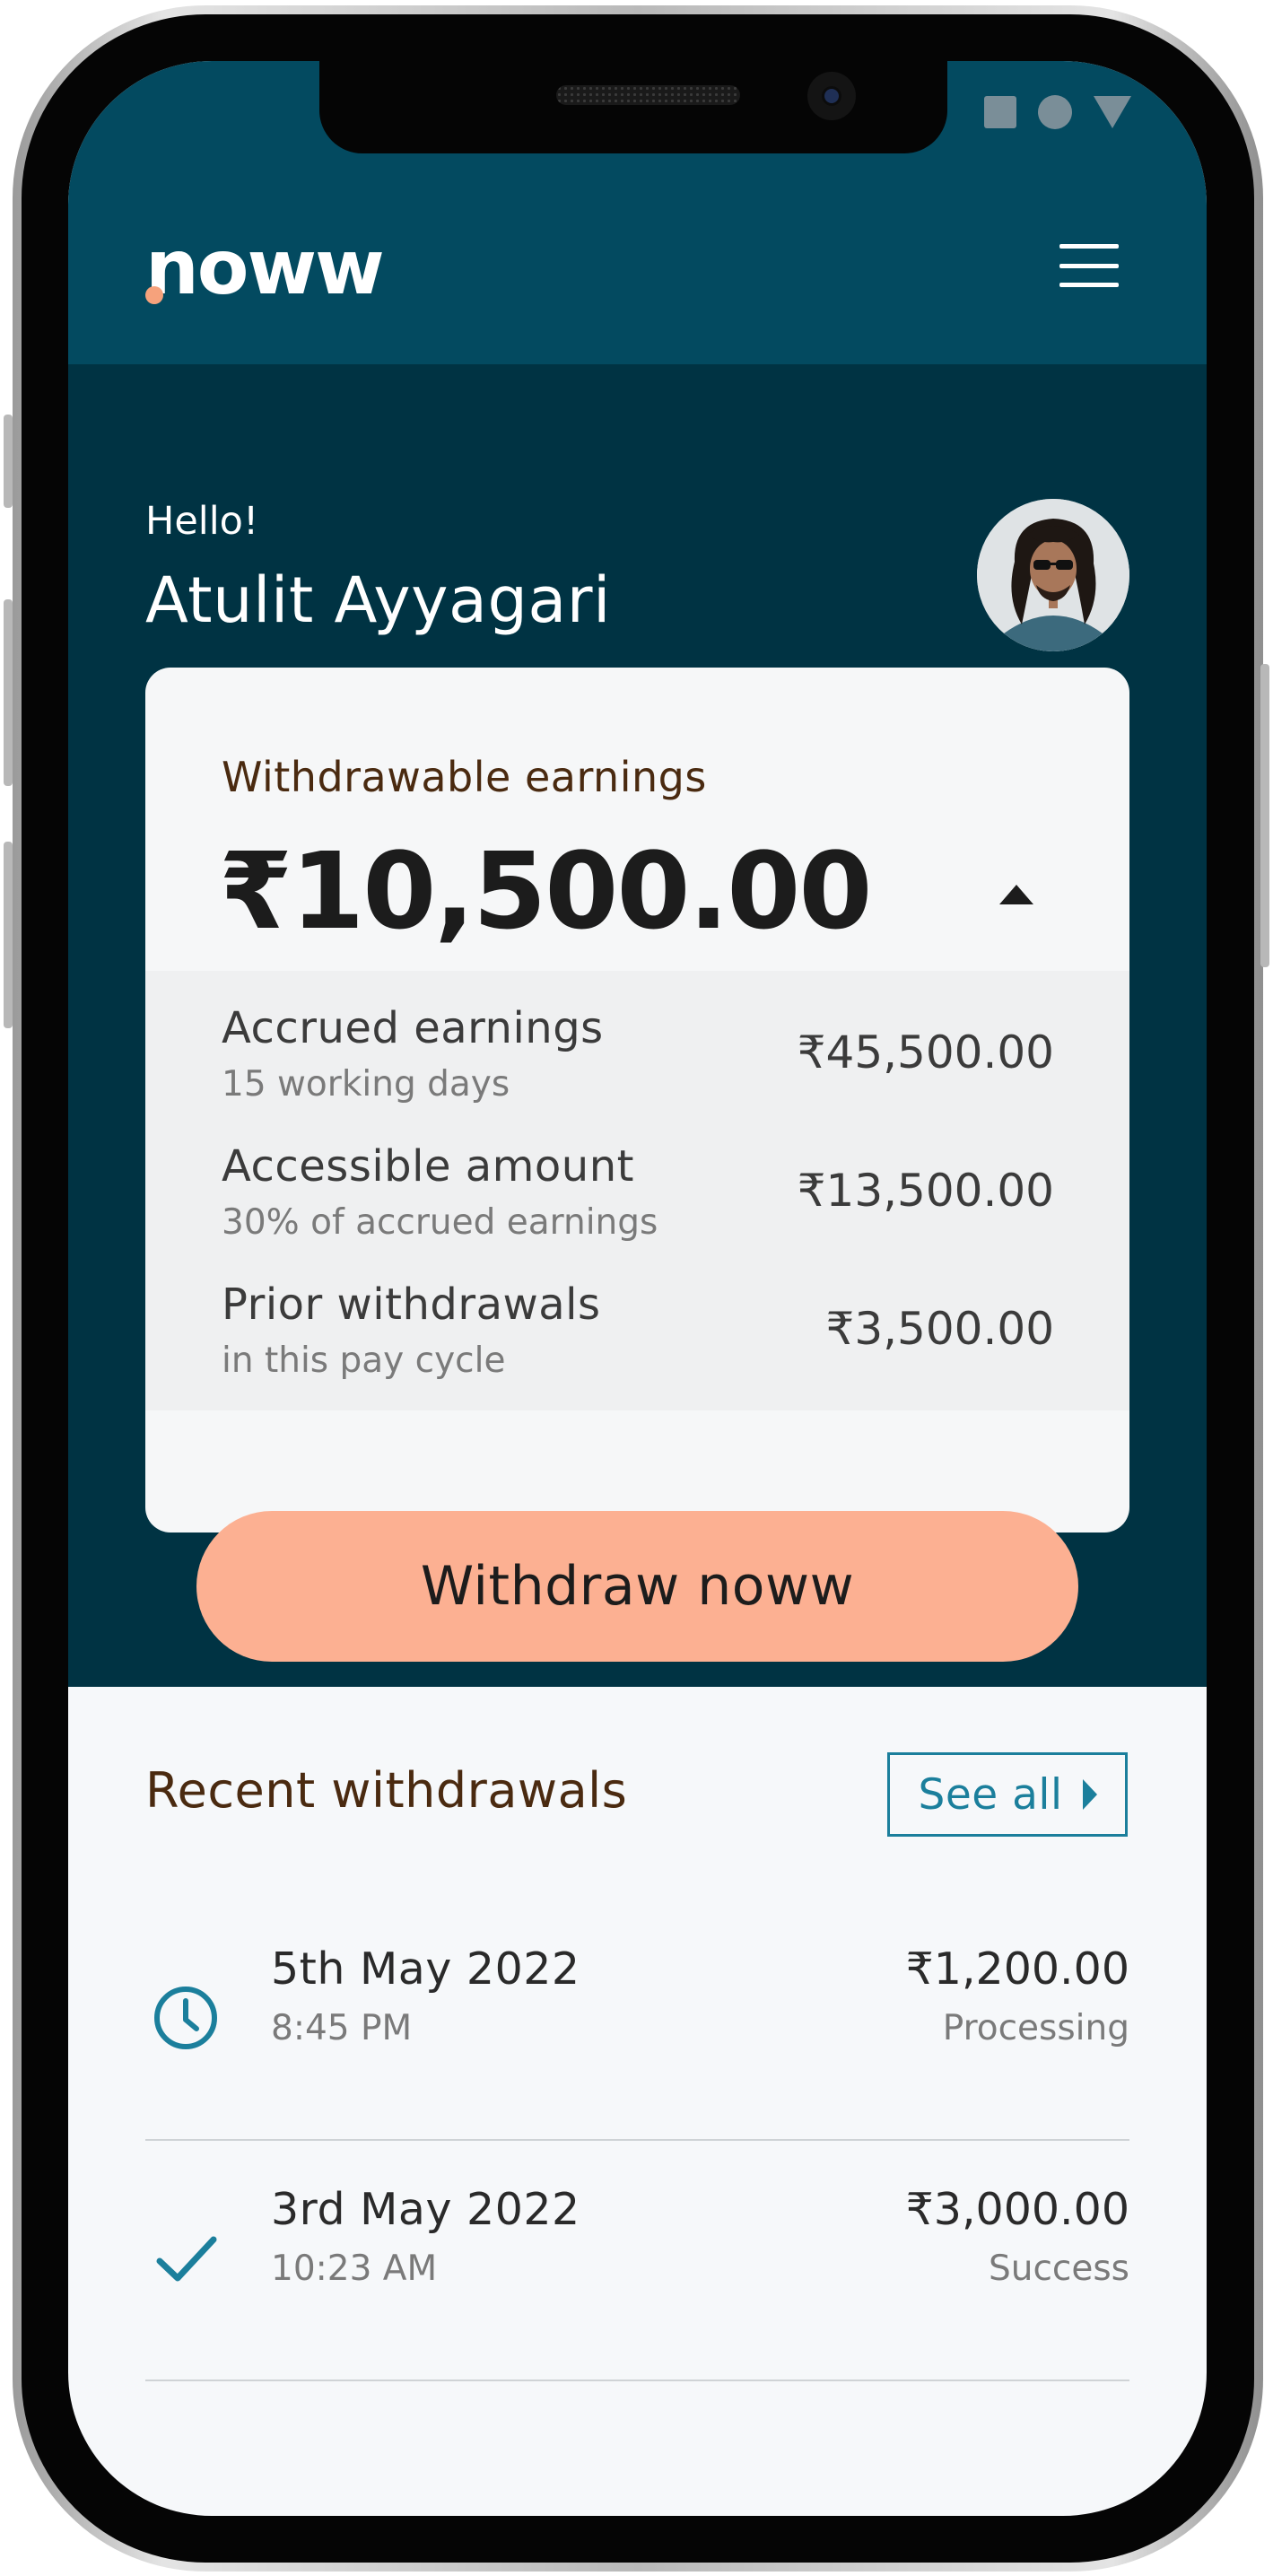  What do you see at coordinates (1000, 112) in the screenshot?
I see `square-icon` at bounding box center [1000, 112].